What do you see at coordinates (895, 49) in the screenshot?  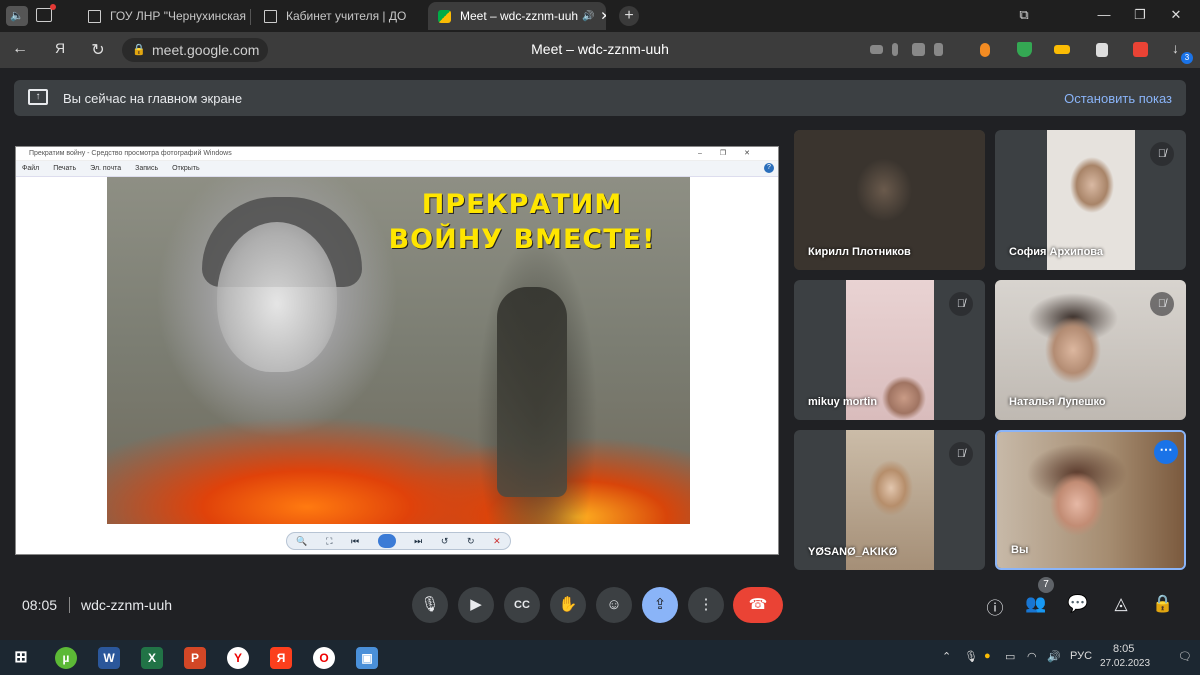 I see `mic-icon` at bounding box center [895, 49].